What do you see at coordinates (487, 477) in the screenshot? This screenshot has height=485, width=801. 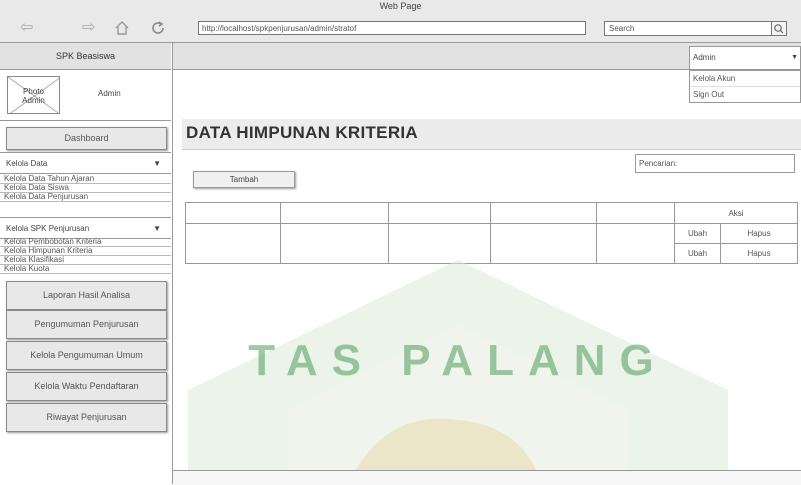 I see `footer-bar` at bounding box center [487, 477].